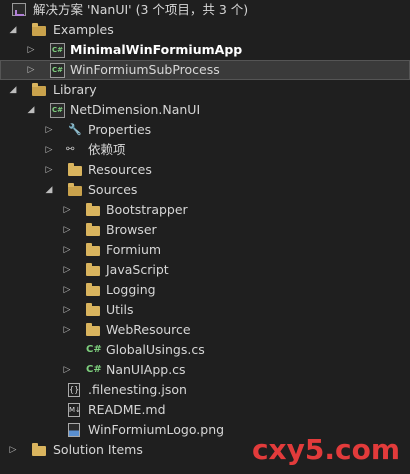 Image resolution: width=410 pixels, height=474 pixels. Describe the element at coordinates (155, 349) in the screenshot. I see `file-label: GlobalUsings.cs` at that location.